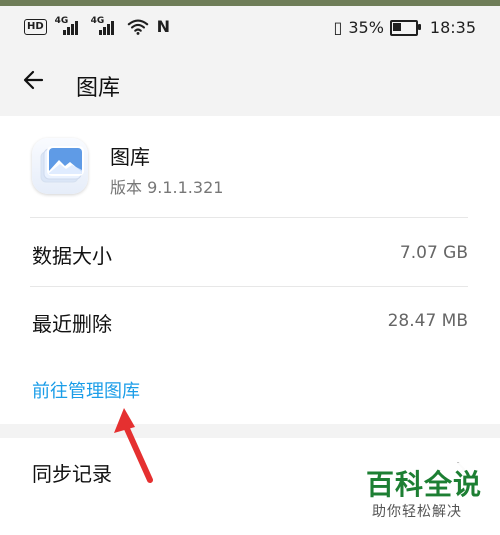 This screenshot has width=500, height=535. Describe the element at coordinates (433, 253) in the screenshot. I see `data-size-value: 7.07 GB` at that location.